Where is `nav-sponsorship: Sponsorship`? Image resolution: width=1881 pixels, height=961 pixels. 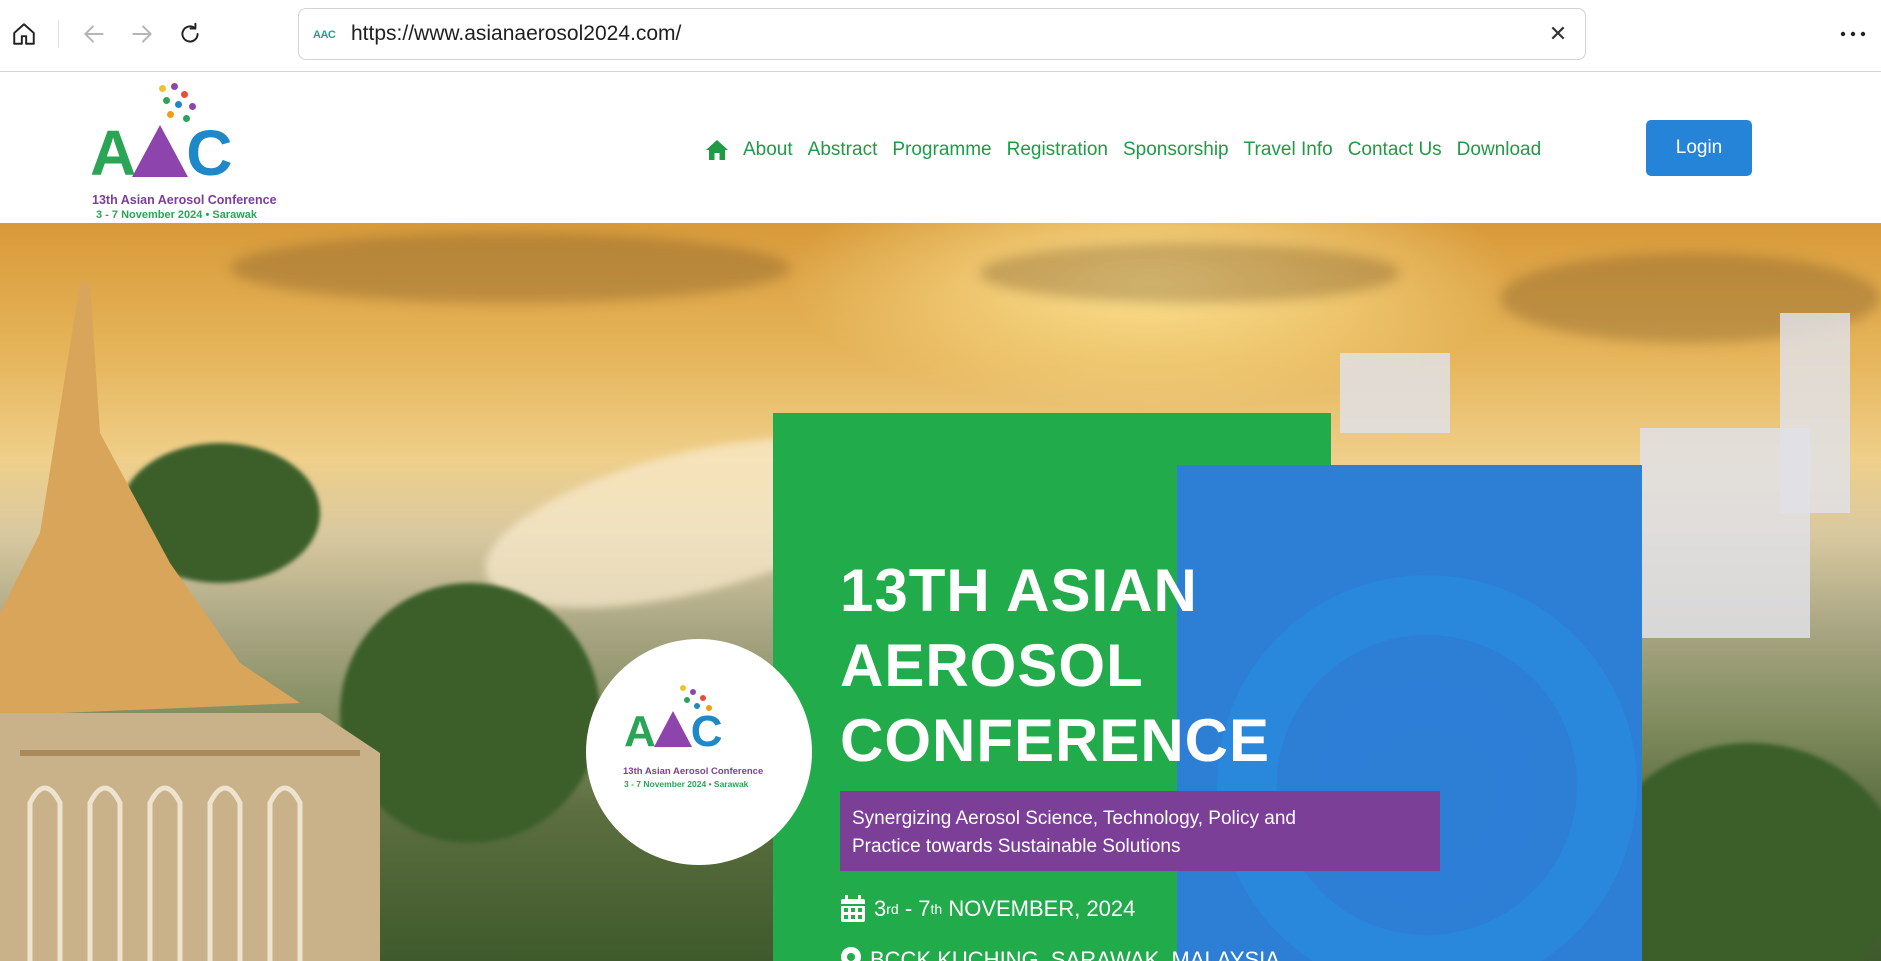
nav-sponsorship: Sponsorship is located at coordinates (1176, 150).